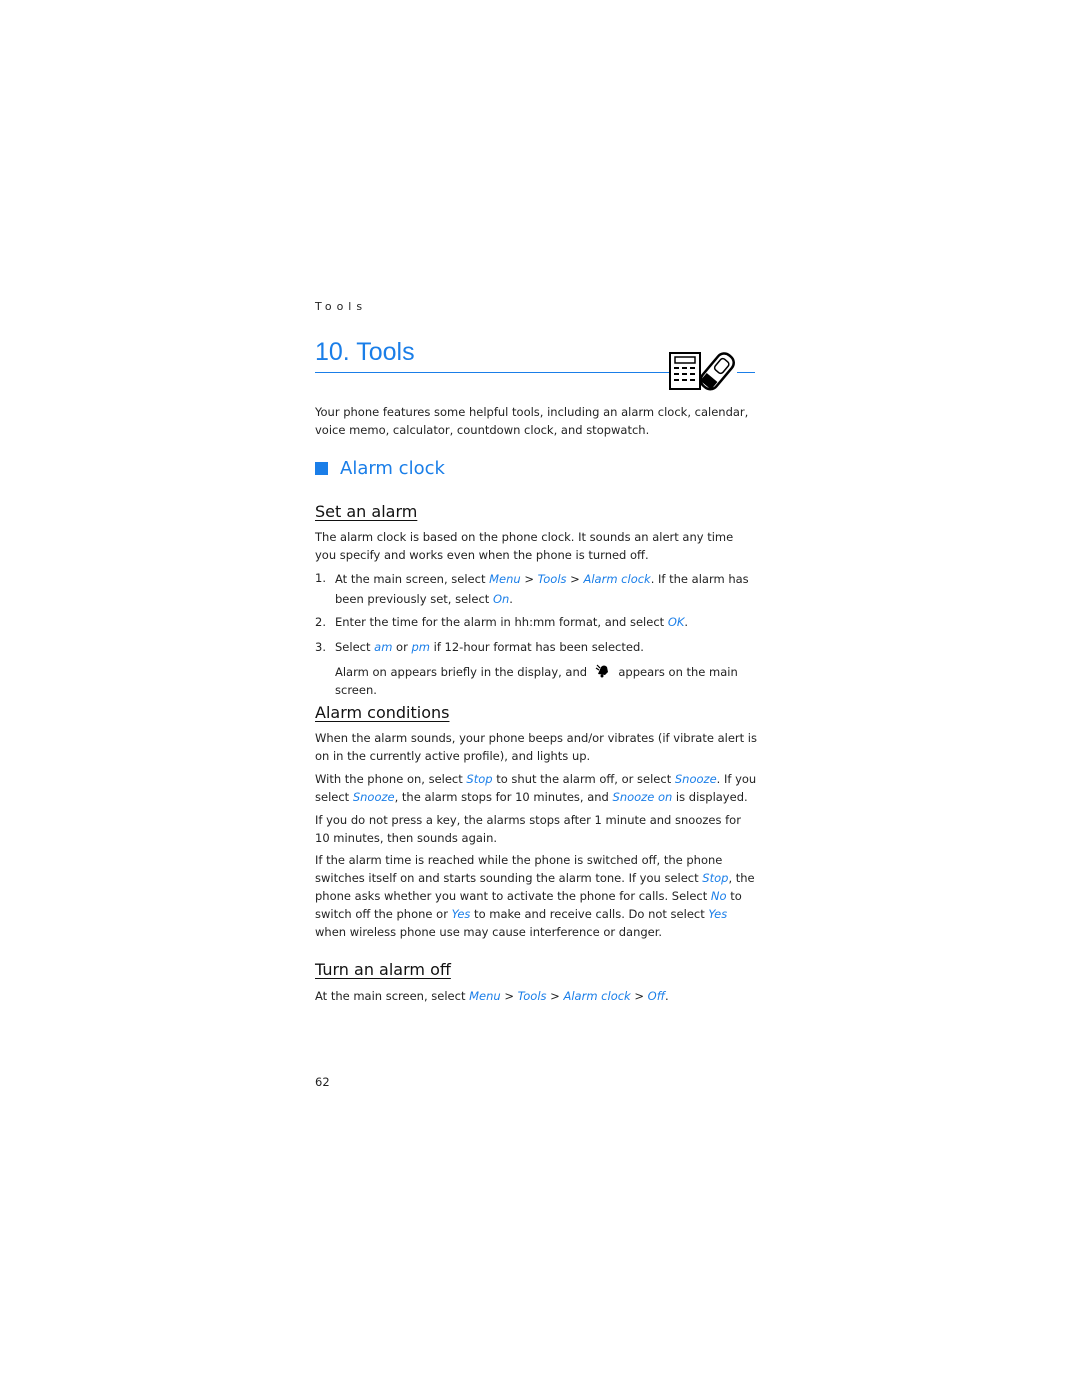  Describe the element at coordinates (322, 1082) in the screenshot. I see `page-number: 62` at that location.